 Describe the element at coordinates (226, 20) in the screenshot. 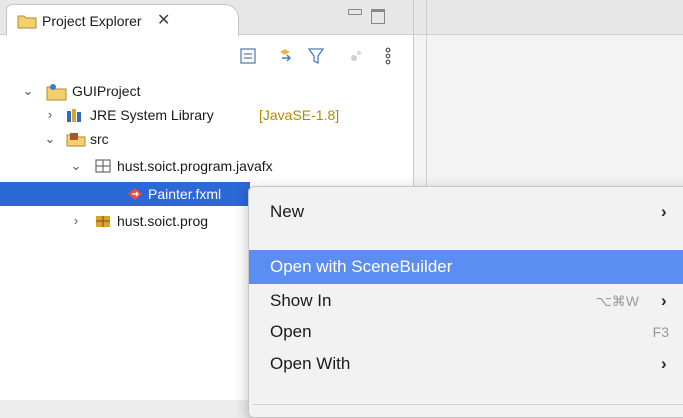

I see `tab-edge` at that location.